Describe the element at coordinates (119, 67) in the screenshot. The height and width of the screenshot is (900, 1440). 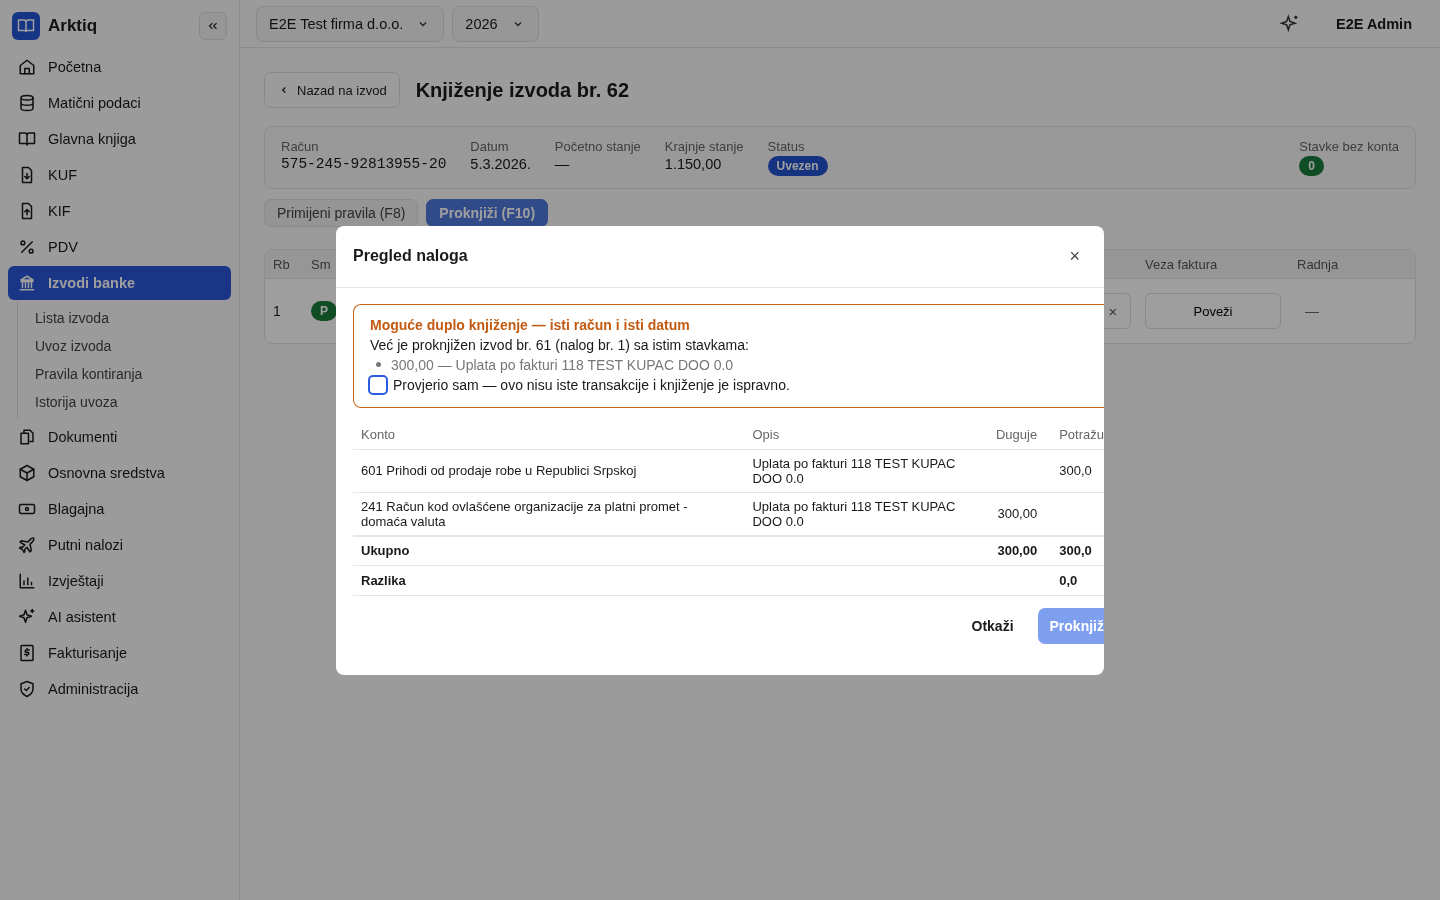
I see `sidebar-item: Početna` at that location.